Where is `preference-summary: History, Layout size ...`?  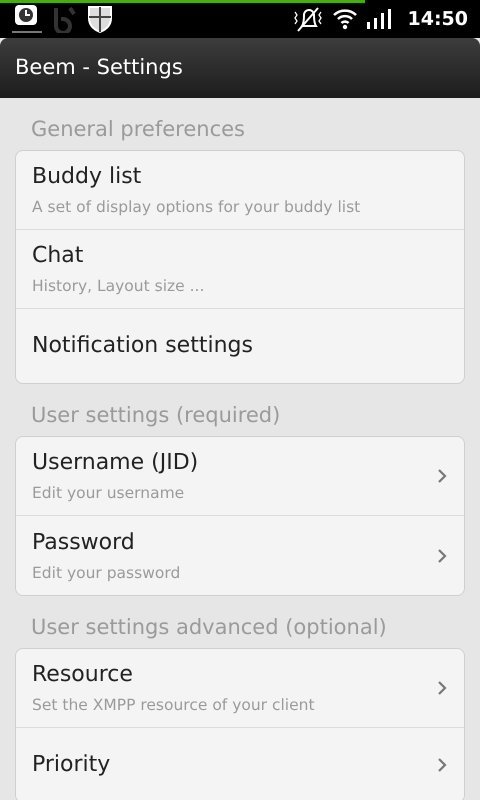
preference-summary: History, Layout size ... is located at coordinates (119, 286).